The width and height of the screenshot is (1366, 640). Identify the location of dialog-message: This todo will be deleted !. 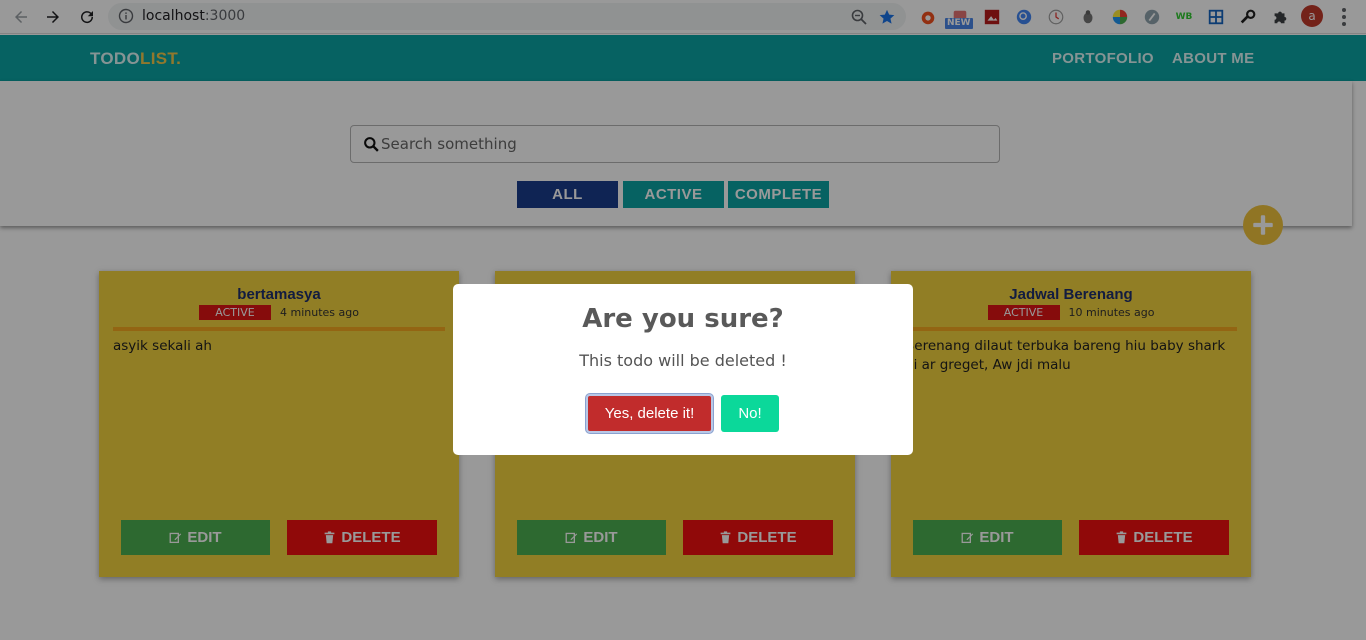
(683, 360).